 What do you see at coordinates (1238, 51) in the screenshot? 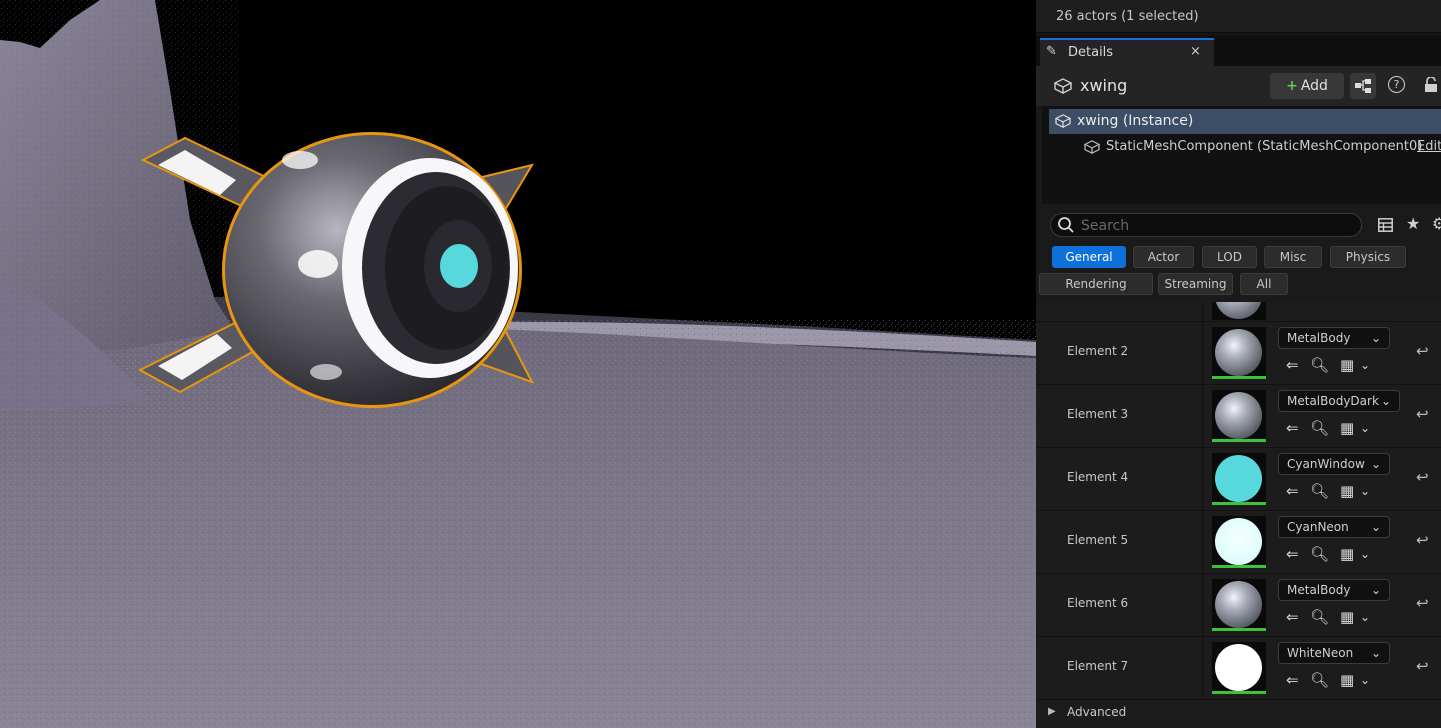
I see `tab-strip: ✎ Details ×` at bounding box center [1238, 51].